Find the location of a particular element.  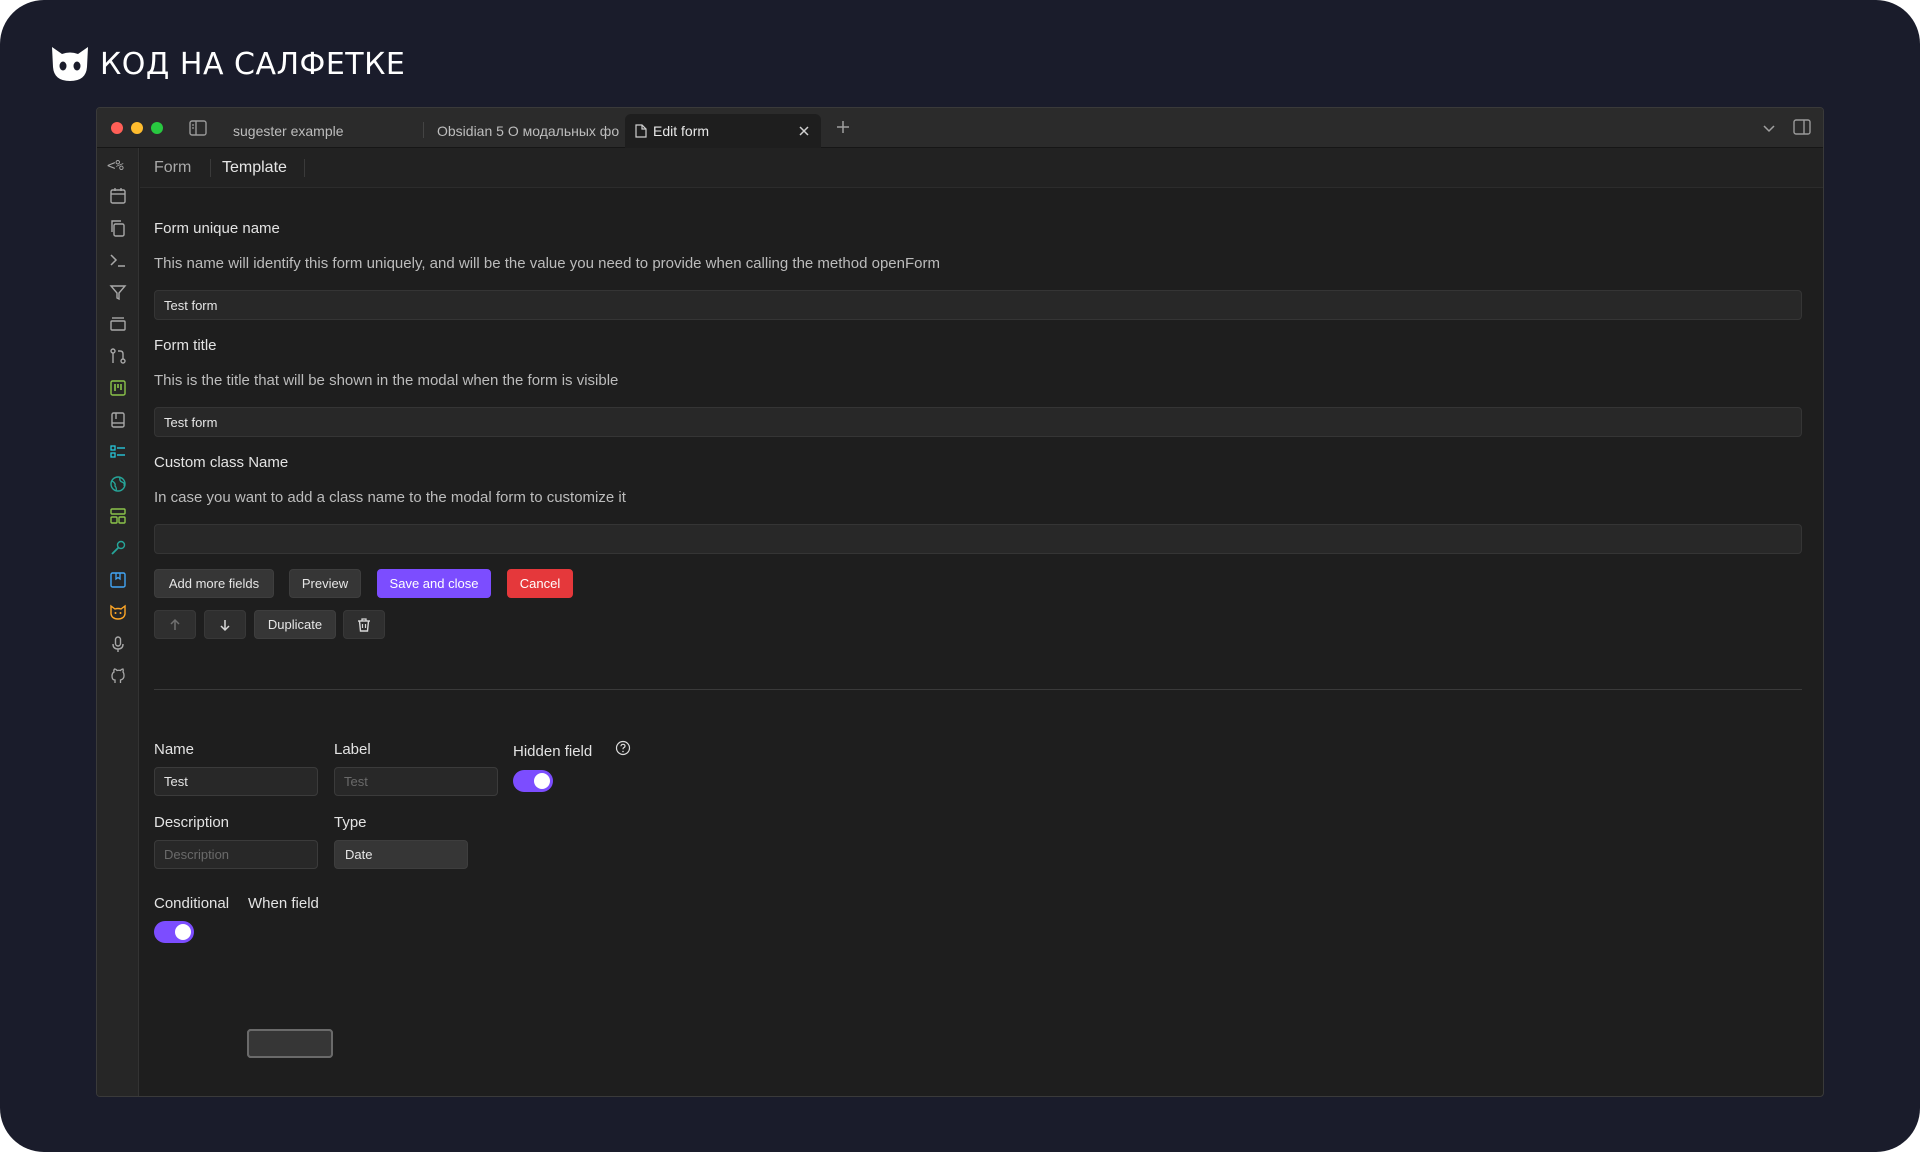

arrow-down-icon is located at coordinates (225, 625).